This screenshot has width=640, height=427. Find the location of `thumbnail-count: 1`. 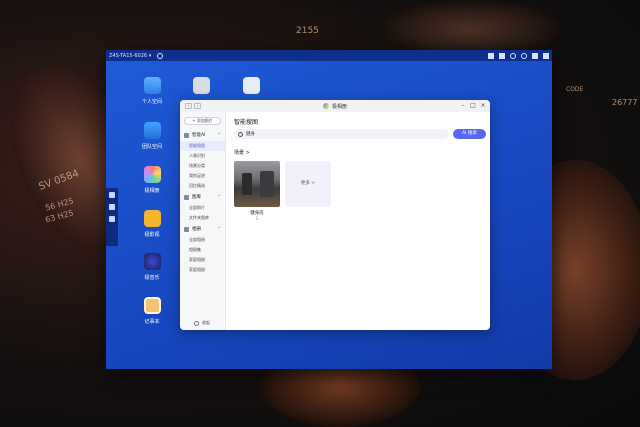

thumbnail-count: 1 is located at coordinates (257, 218).